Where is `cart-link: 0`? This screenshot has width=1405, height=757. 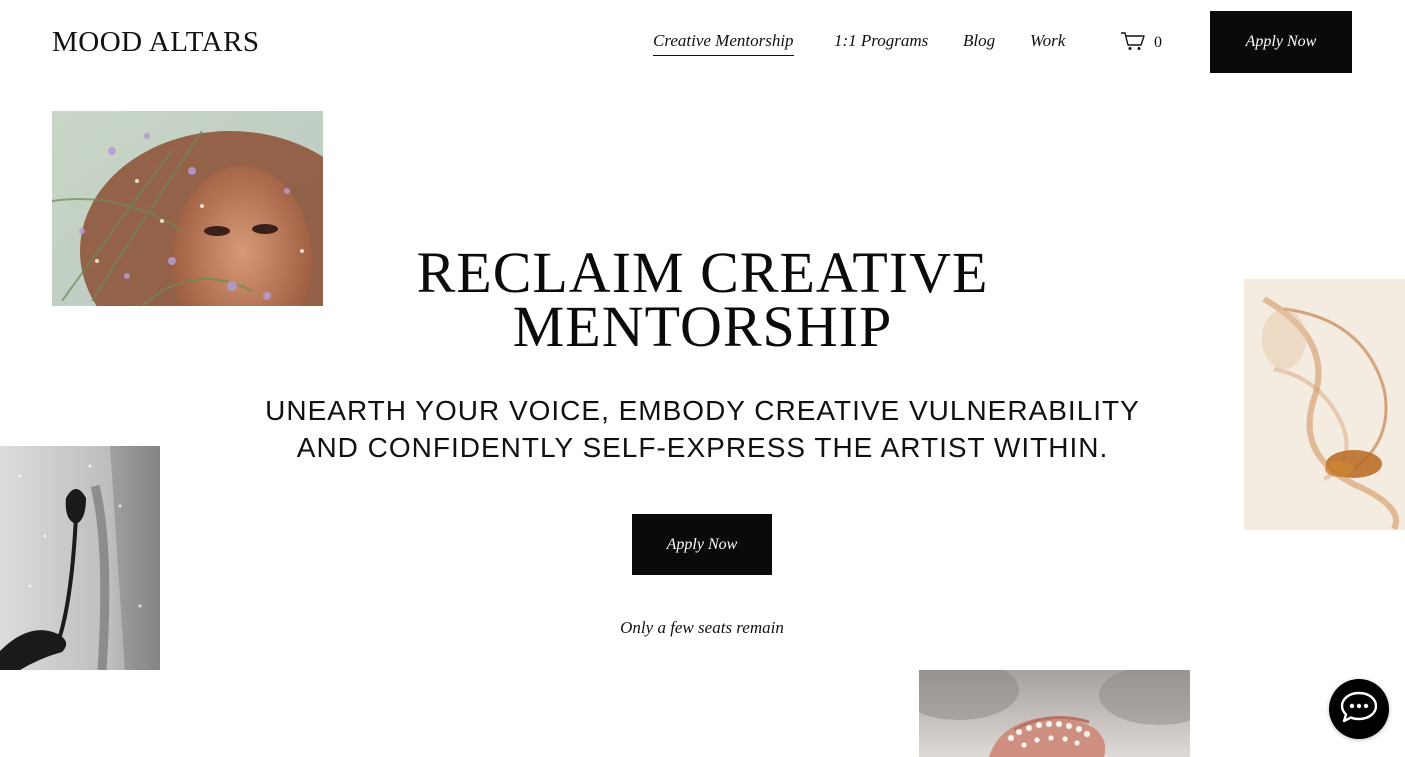 cart-link: 0 is located at coordinates (1141, 43).